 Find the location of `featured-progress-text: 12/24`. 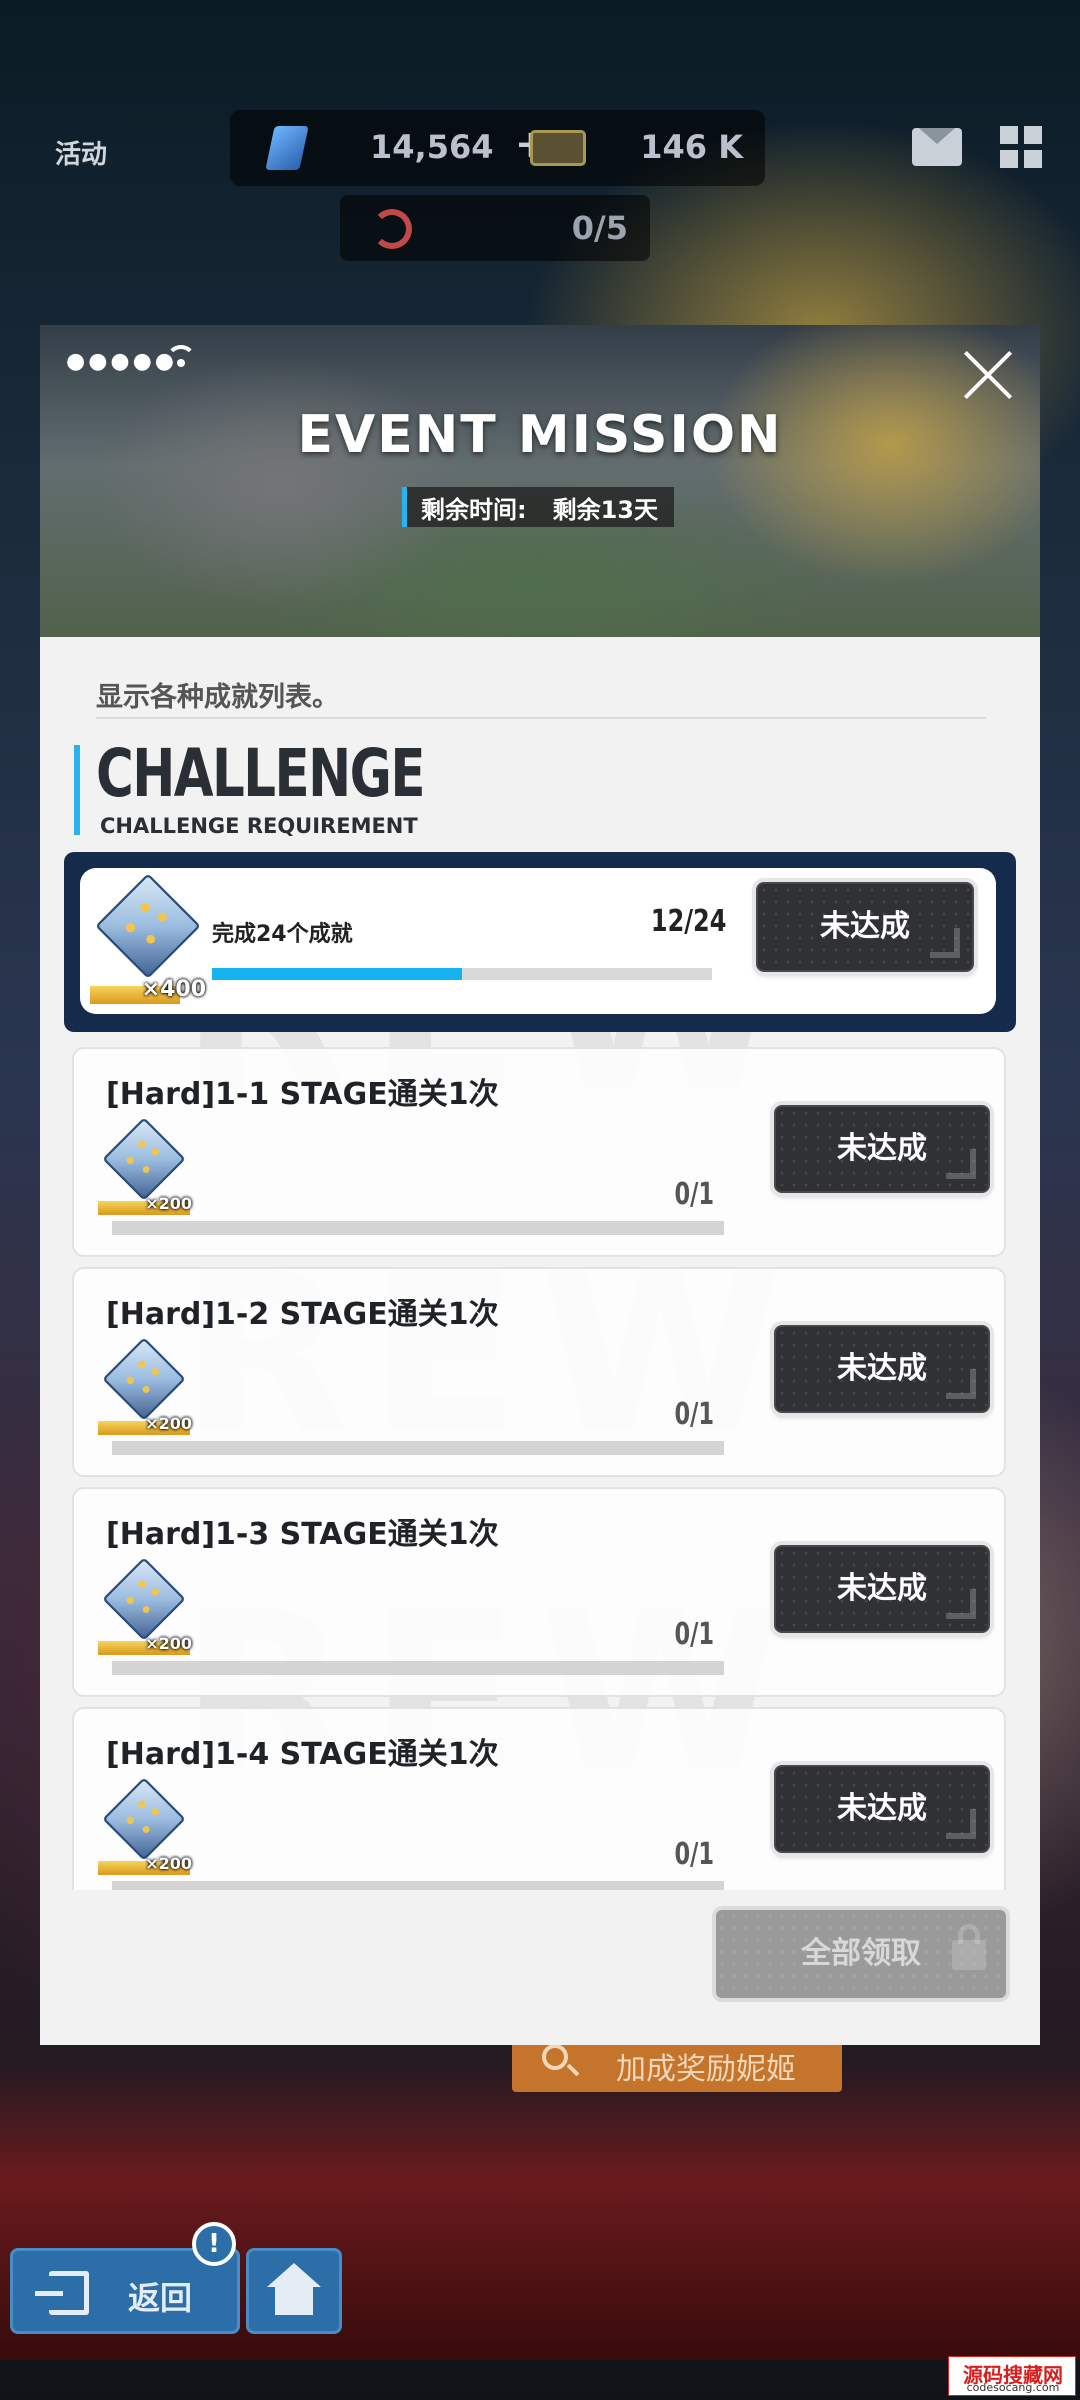

featured-progress-text: 12/24 is located at coordinates (688, 921).